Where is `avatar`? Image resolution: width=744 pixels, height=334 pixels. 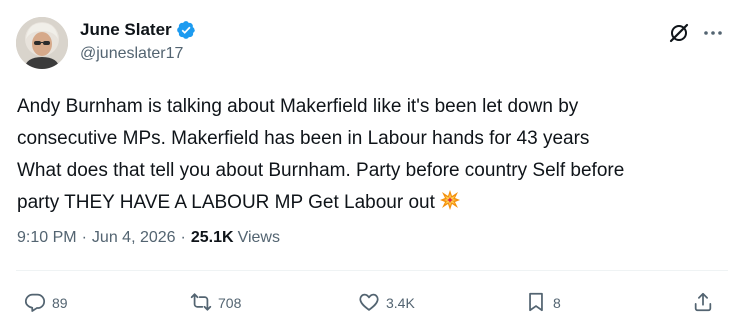 avatar is located at coordinates (42, 43).